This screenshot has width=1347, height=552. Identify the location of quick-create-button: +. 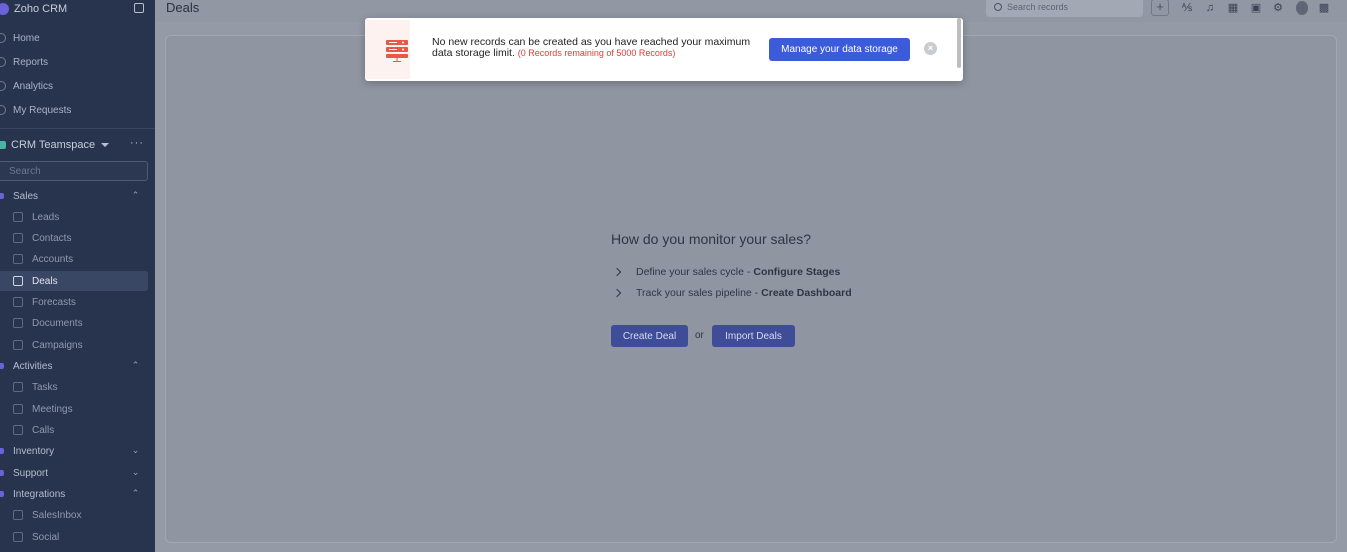
(1160, 8).